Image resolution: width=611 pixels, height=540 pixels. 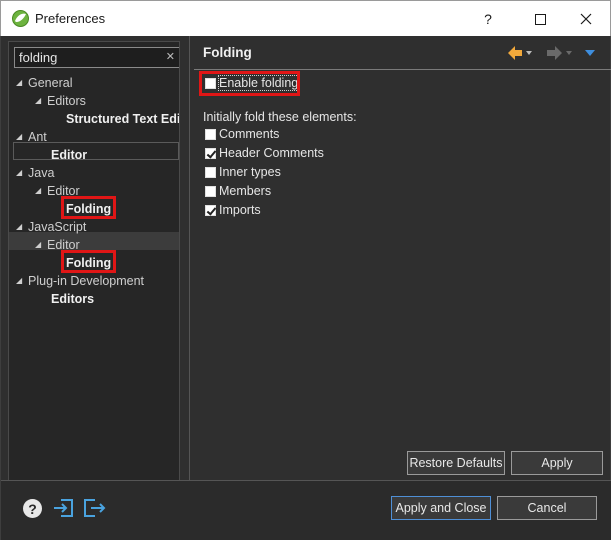 What do you see at coordinates (88, 261) in the screenshot?
I see `highlight-javascript-folding` at bounding box center [88, 261].